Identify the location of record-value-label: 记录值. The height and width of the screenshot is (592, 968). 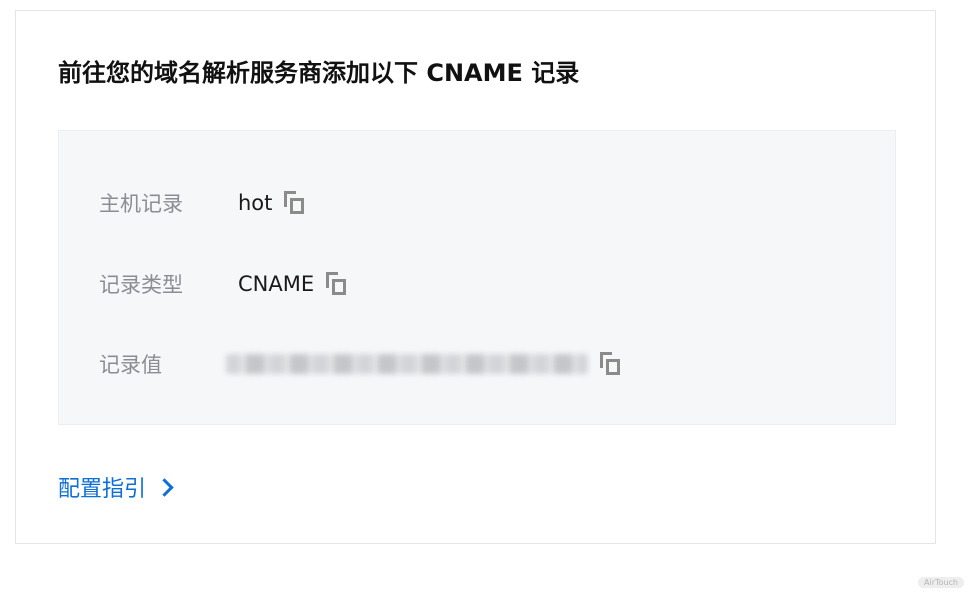
(130, 365).